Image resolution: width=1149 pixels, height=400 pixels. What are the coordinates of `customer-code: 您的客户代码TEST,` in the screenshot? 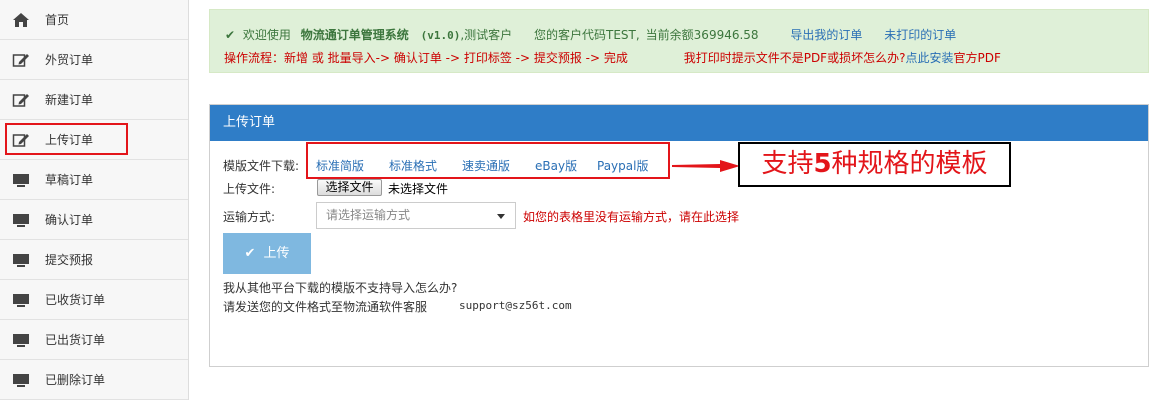 It's located at (586, 35).